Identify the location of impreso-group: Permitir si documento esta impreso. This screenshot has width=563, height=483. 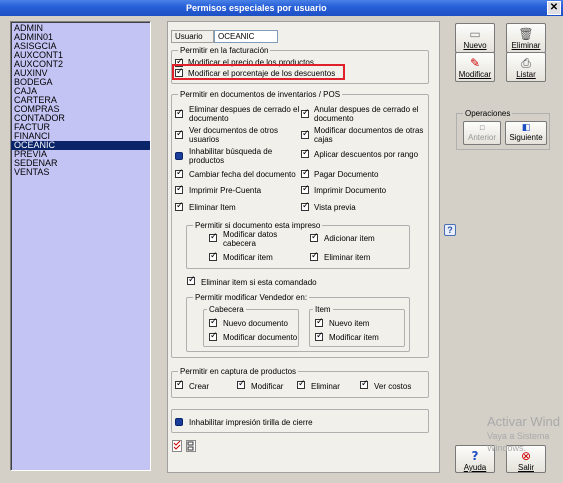
(298, 245).